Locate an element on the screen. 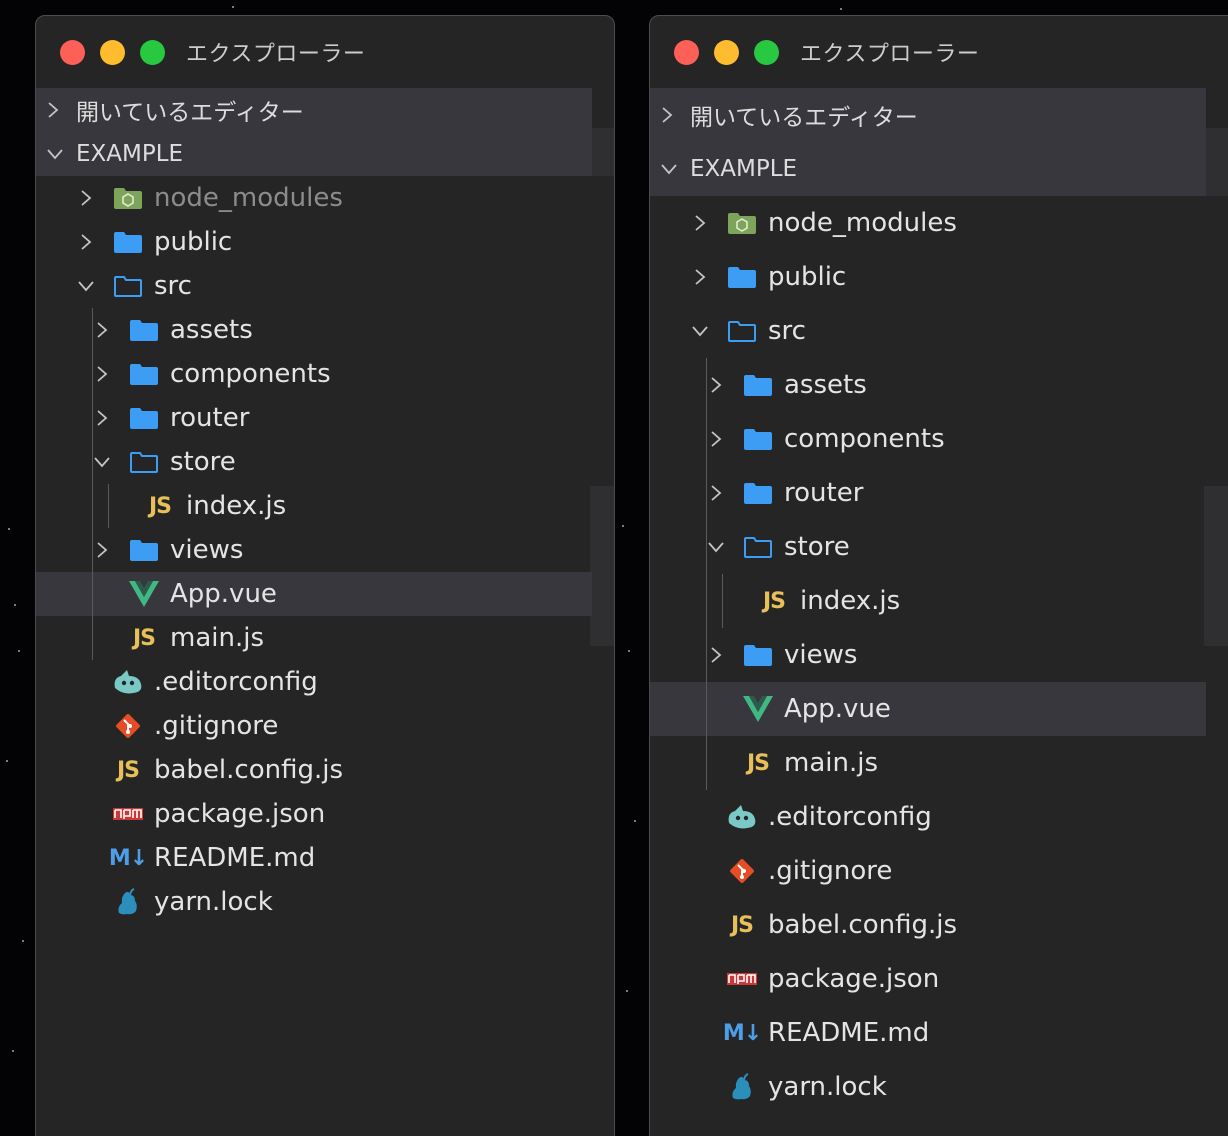 This screenshot has width=1228, height=1136. vue-icon is located at coordinates (758, 709).